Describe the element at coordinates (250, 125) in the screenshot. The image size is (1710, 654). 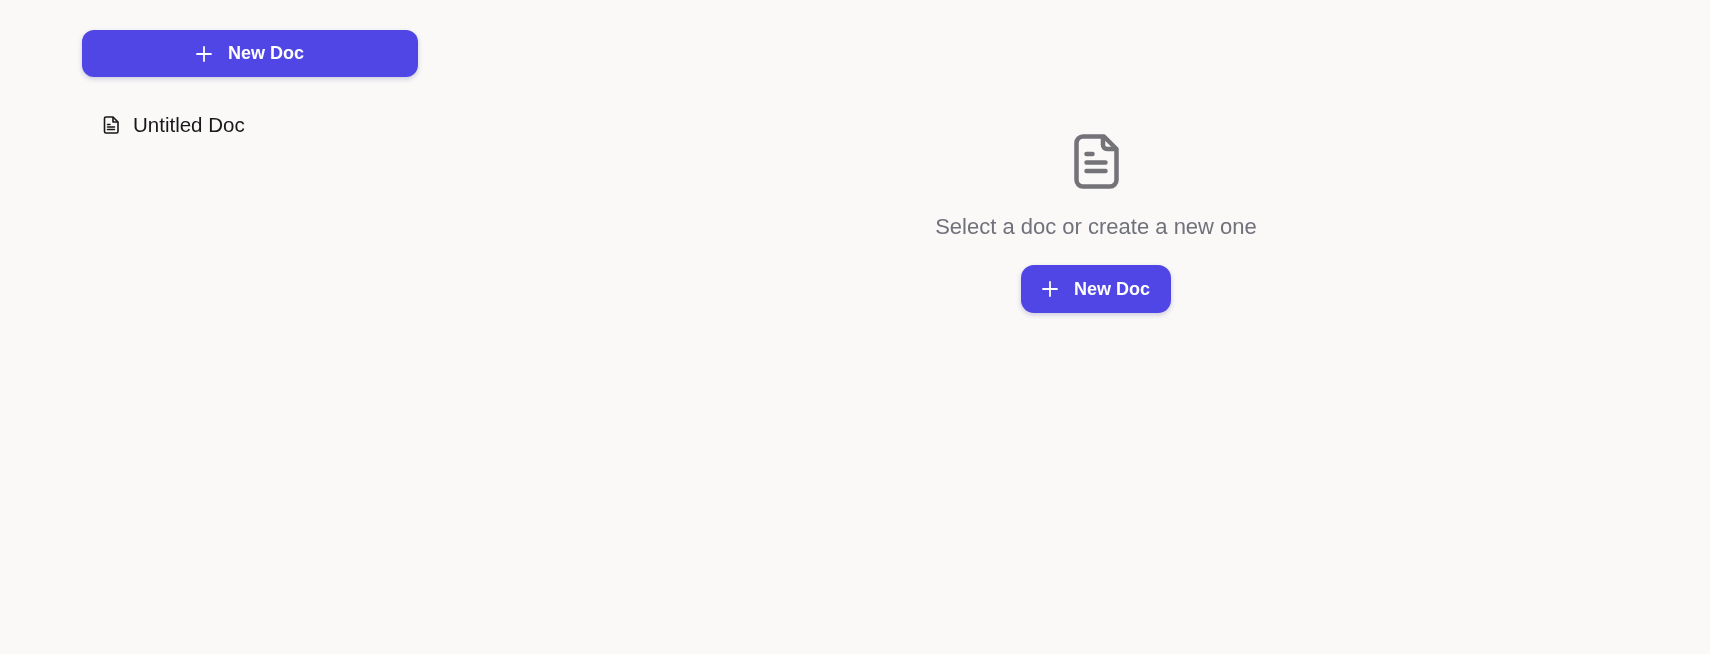
I see `doc-list-item: Untitled Doc` at that location.